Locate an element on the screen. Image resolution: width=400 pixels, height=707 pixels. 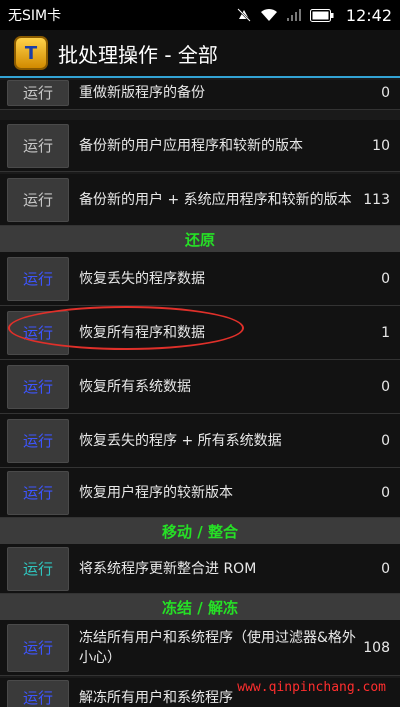
list-item: 运行 恢复所有程序和数据 1 is located at coordinates (200, 333).